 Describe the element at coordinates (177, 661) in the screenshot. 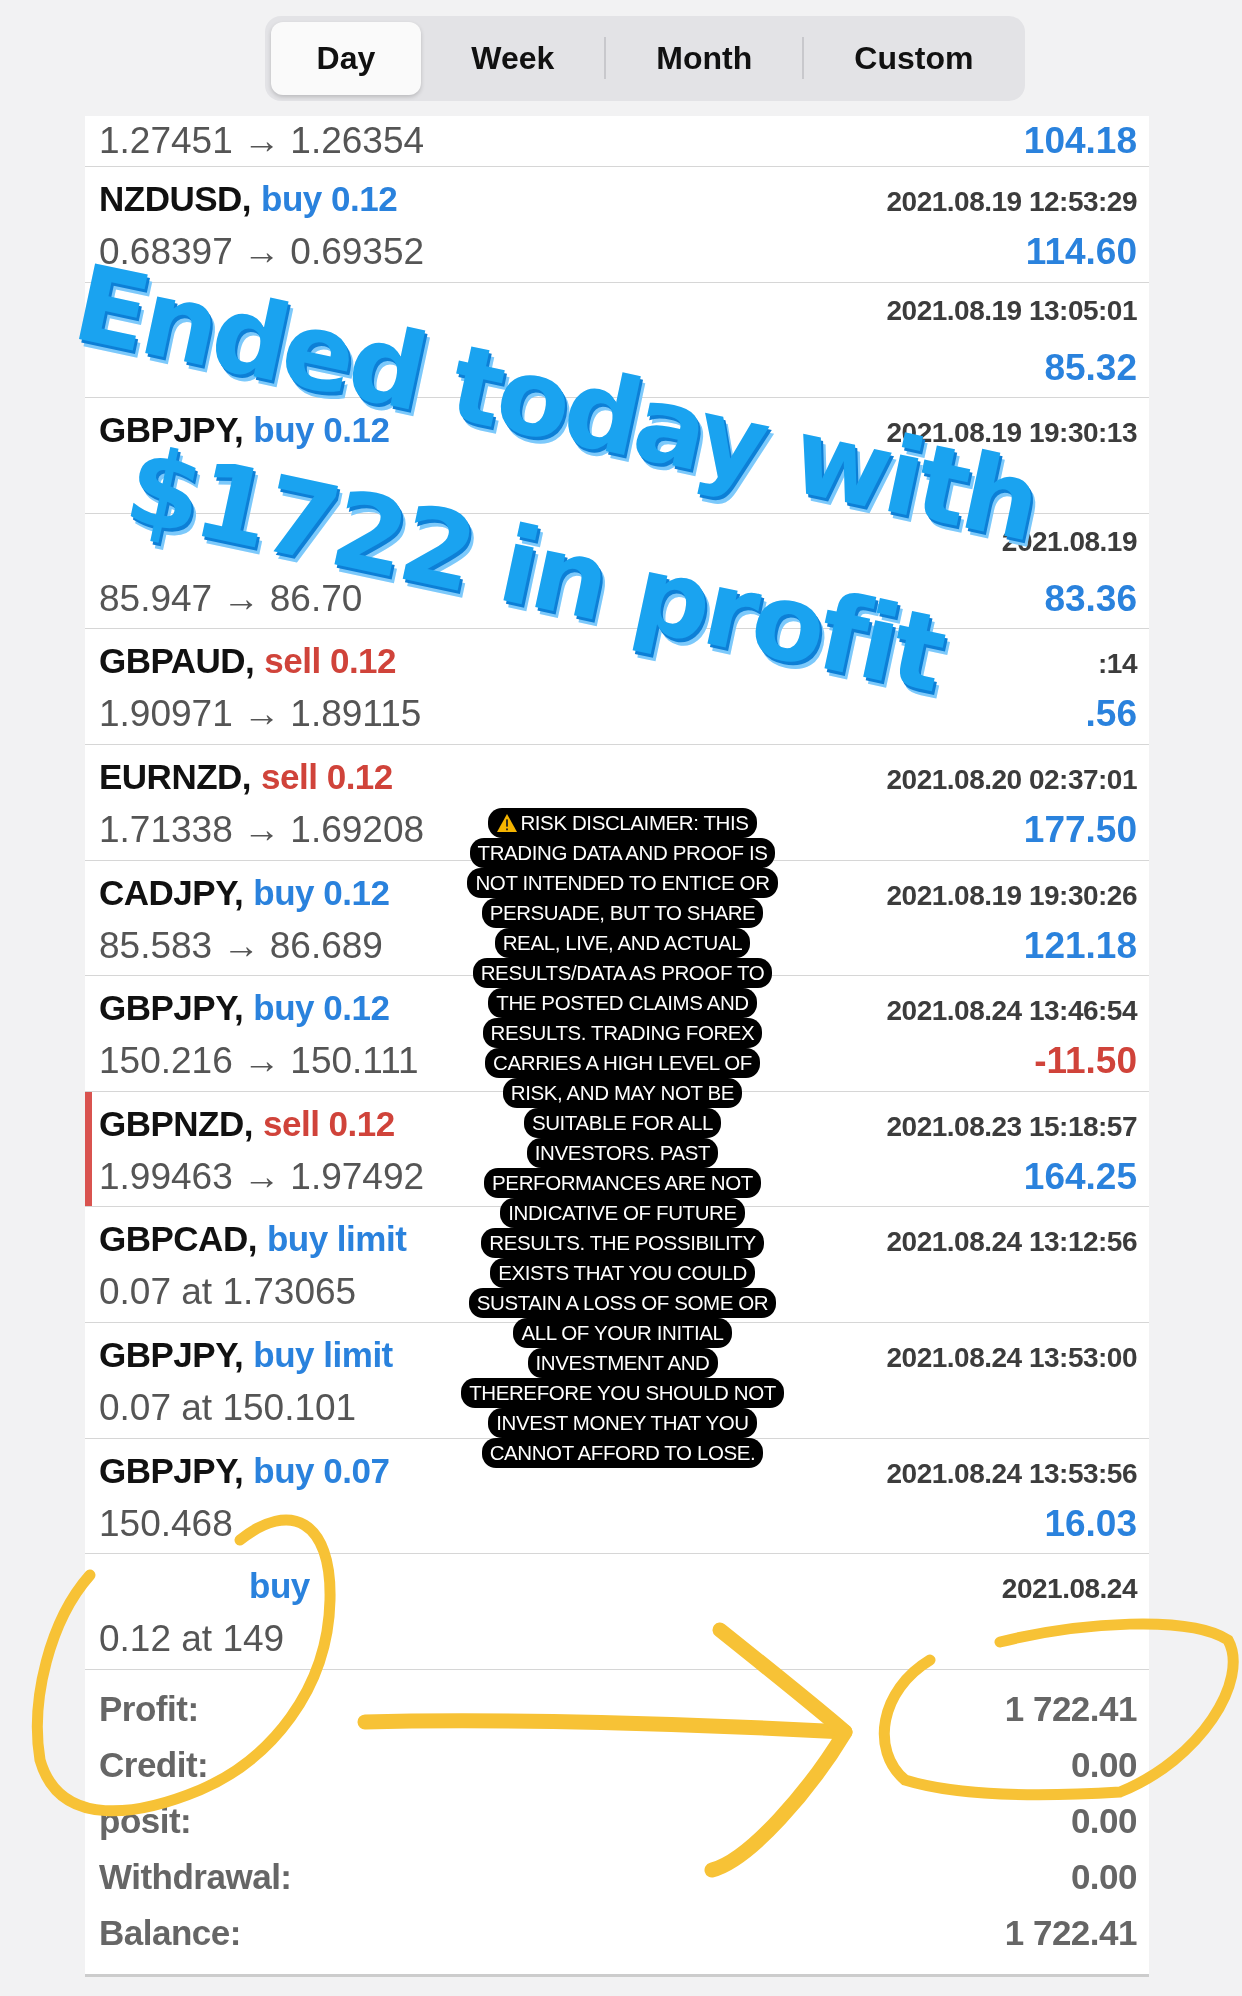

I see `symbol-text: GBPAUD,` at that location.